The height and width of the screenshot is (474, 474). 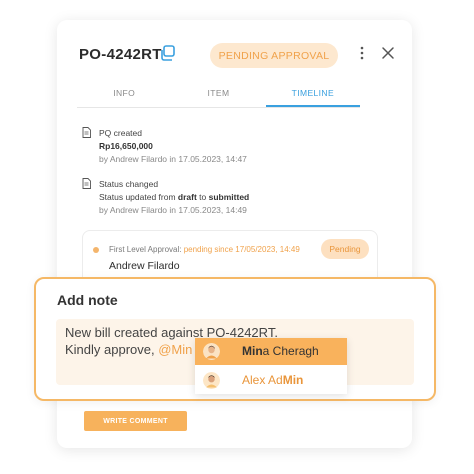 I want to click on mention-suggestions: Mina Cheragh Alex AdMin, so click(x=271, y=366).